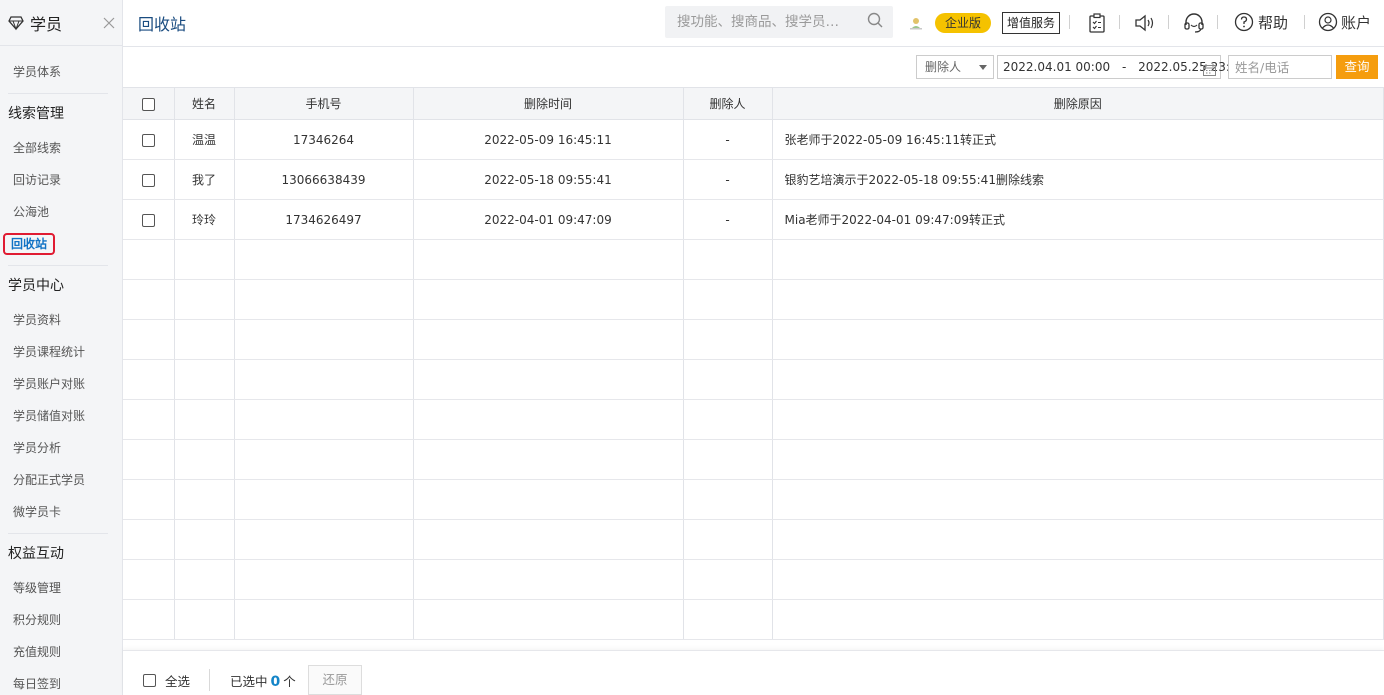  I want to click on sidebar-item: 积分规则, so click(61, 620).